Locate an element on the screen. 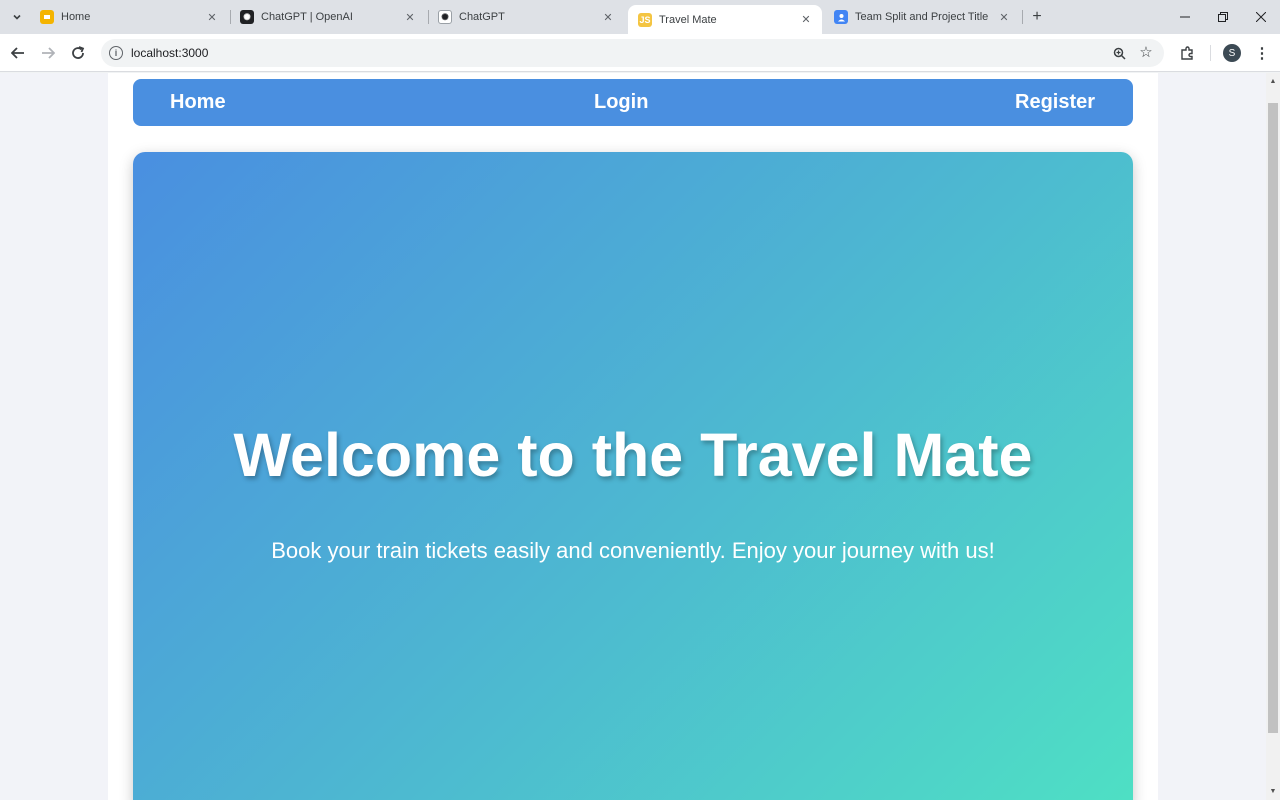  bookmark-star-icon: ☆ is located at coordinates (1146, 52).